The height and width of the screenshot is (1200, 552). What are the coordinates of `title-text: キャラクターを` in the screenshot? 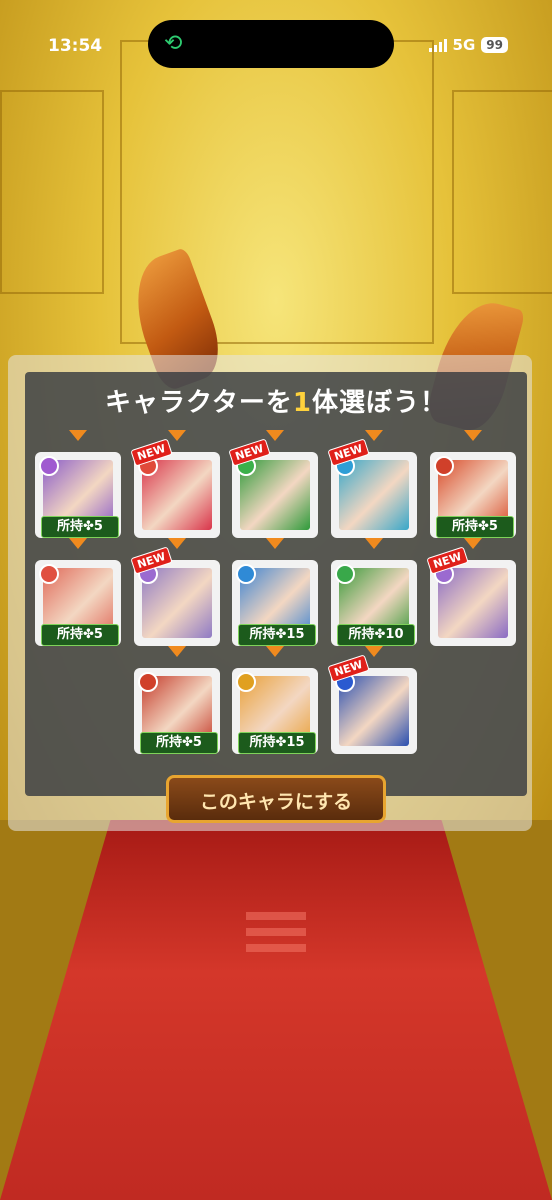 It's located at (198, 403).